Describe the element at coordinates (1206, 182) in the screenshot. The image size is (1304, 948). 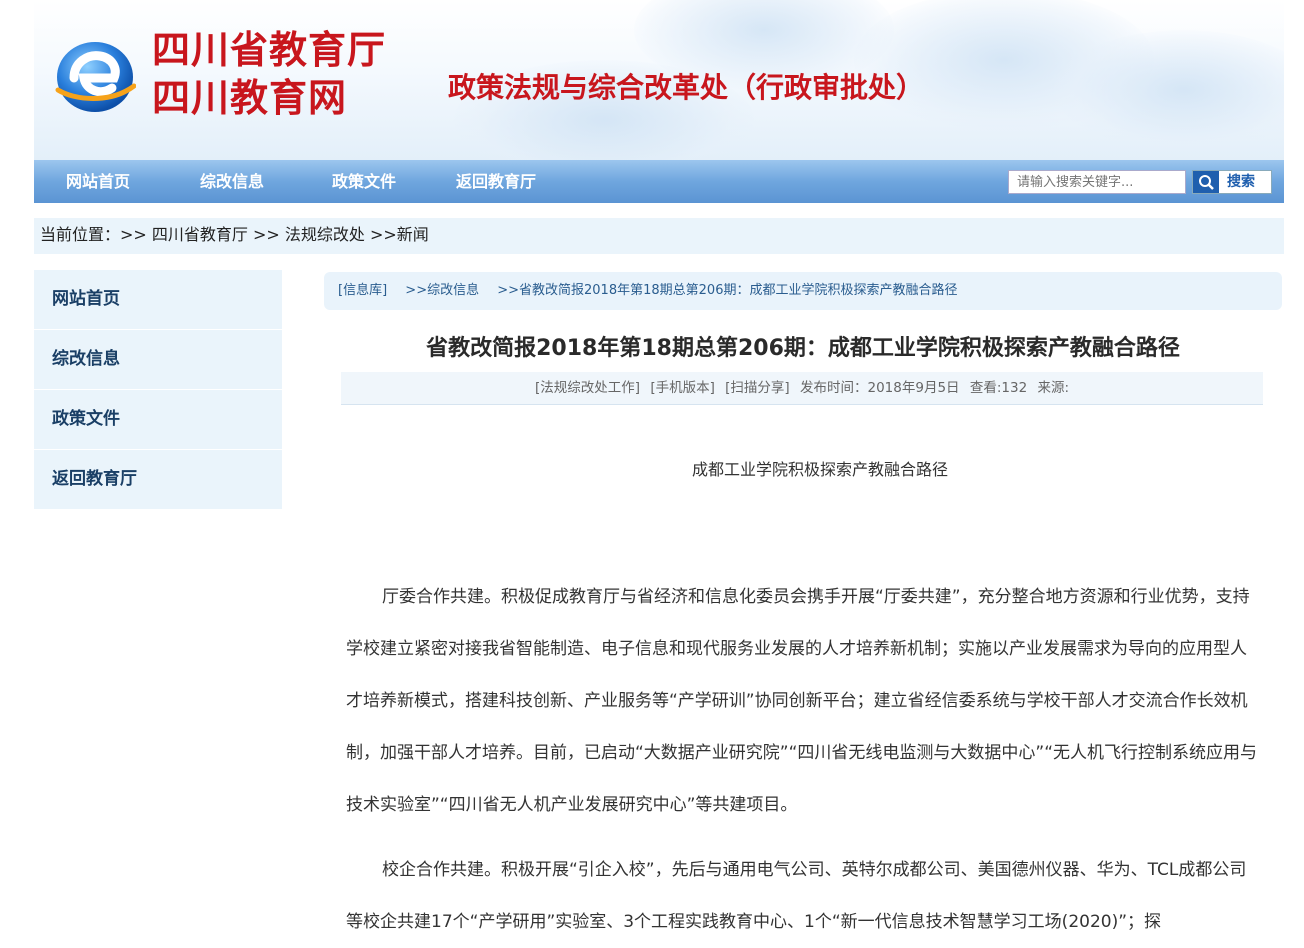
I see `search-icon` at that location.